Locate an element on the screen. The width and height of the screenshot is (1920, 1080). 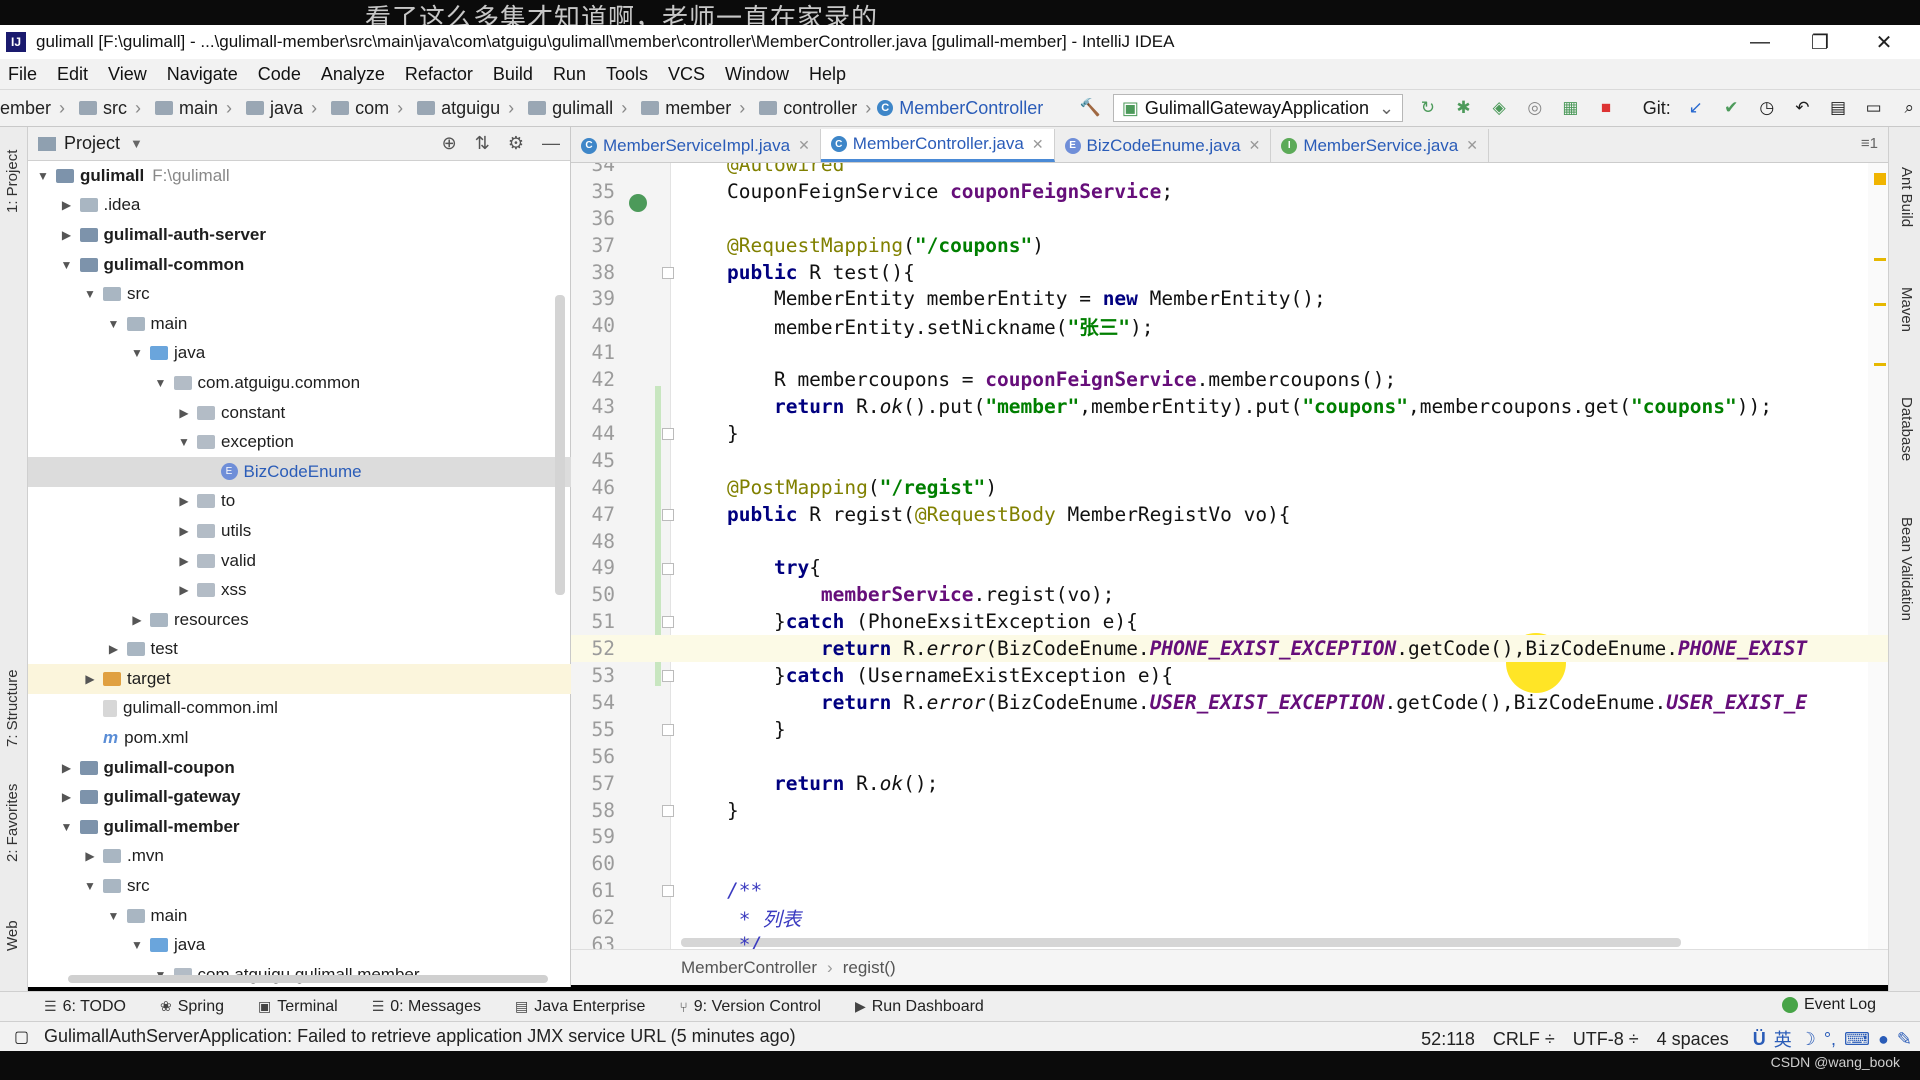
file-encoding: UTF-8 ÷ is located at coordinates (1606, 1039).